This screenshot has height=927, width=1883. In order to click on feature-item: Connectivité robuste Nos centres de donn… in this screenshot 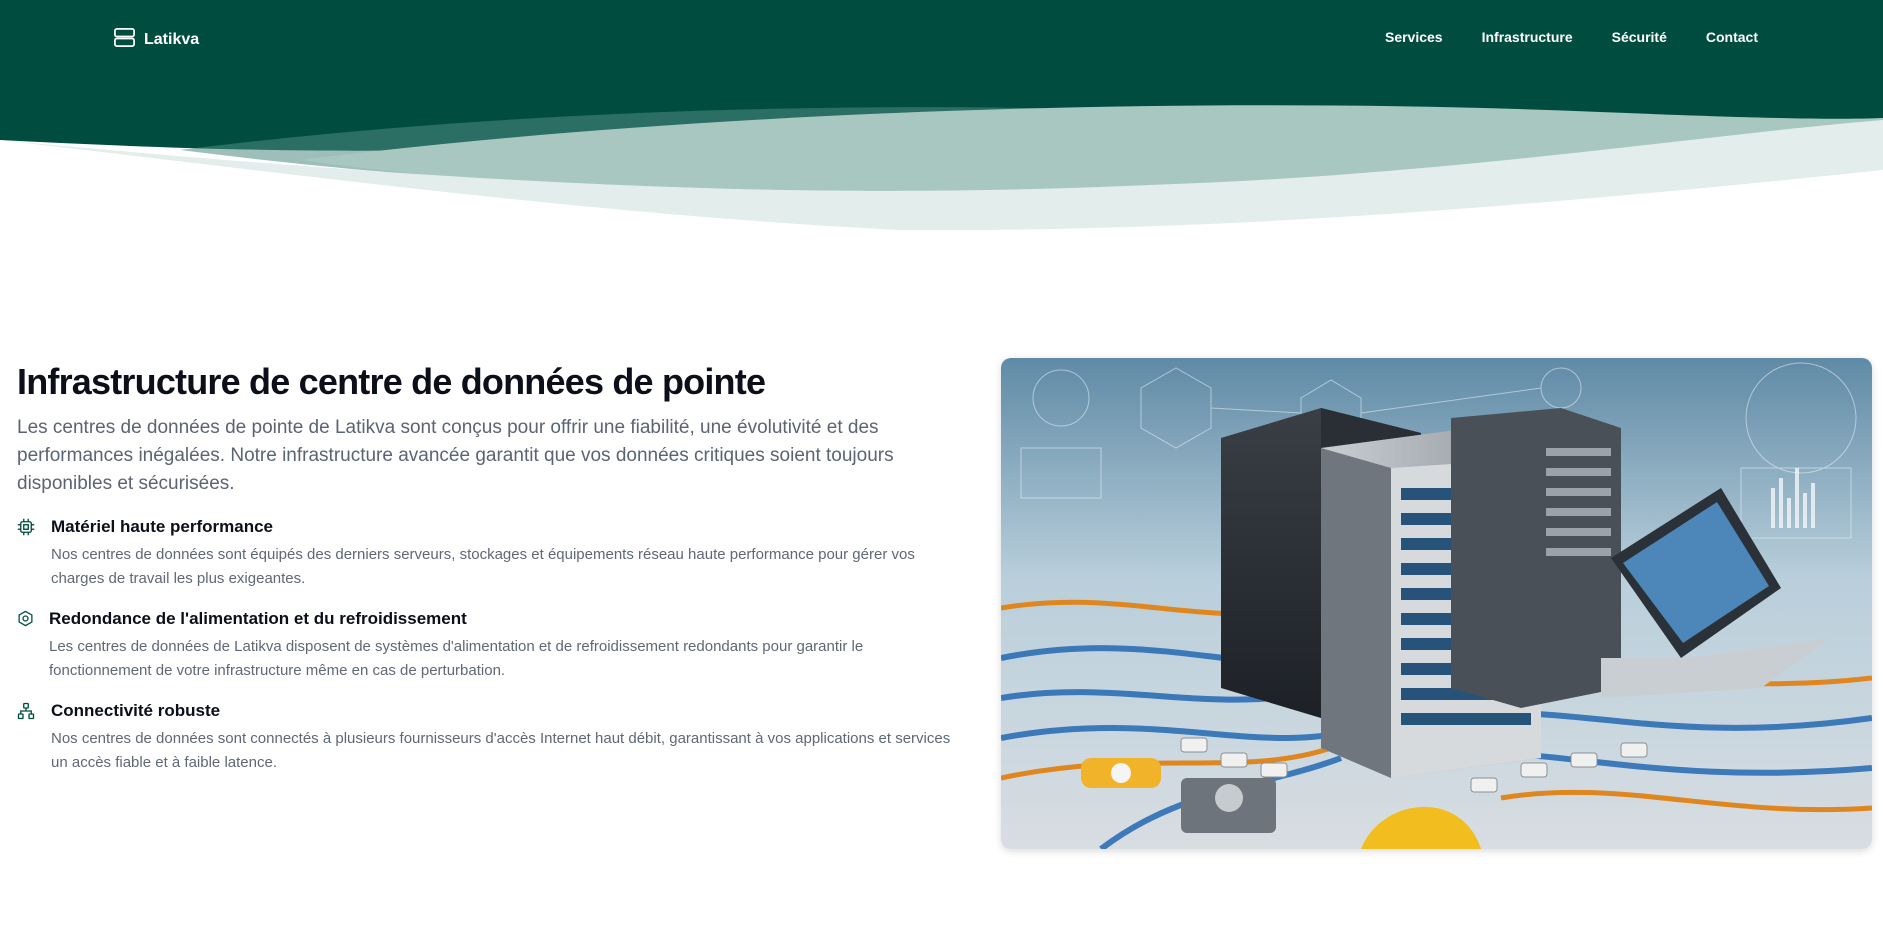, I will do `click(492, 737)`.